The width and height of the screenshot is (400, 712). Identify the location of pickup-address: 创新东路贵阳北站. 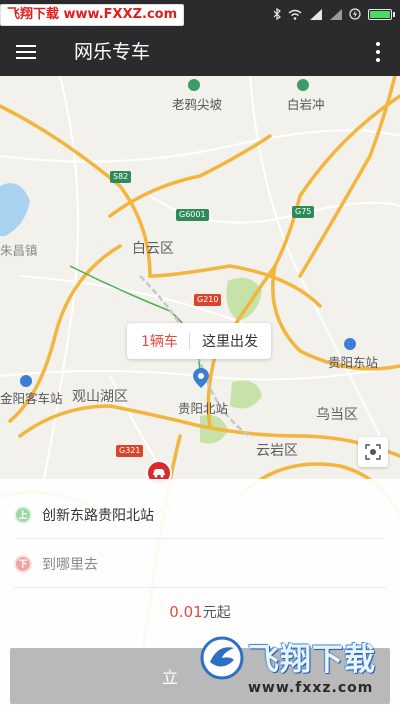
(98, 515).